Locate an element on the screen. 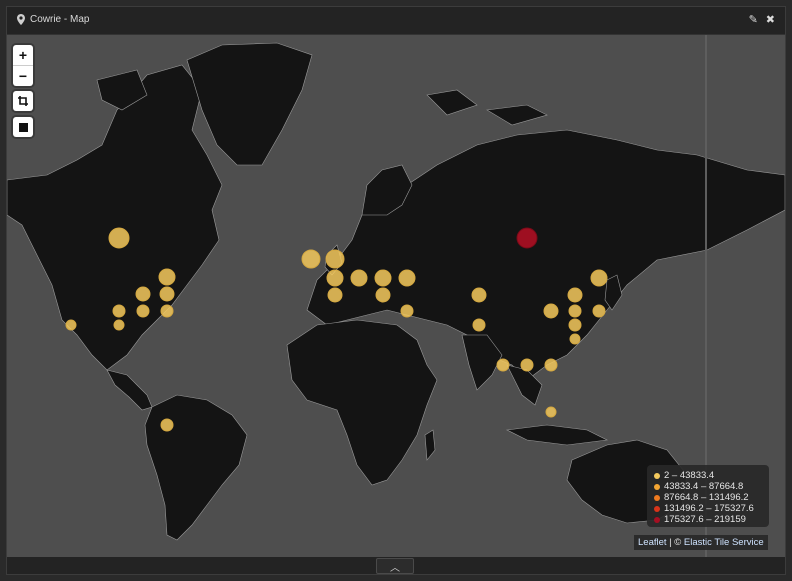 This screenshot has height=581, width=792. zoom-control: + − is located at coordinates (23, 65).